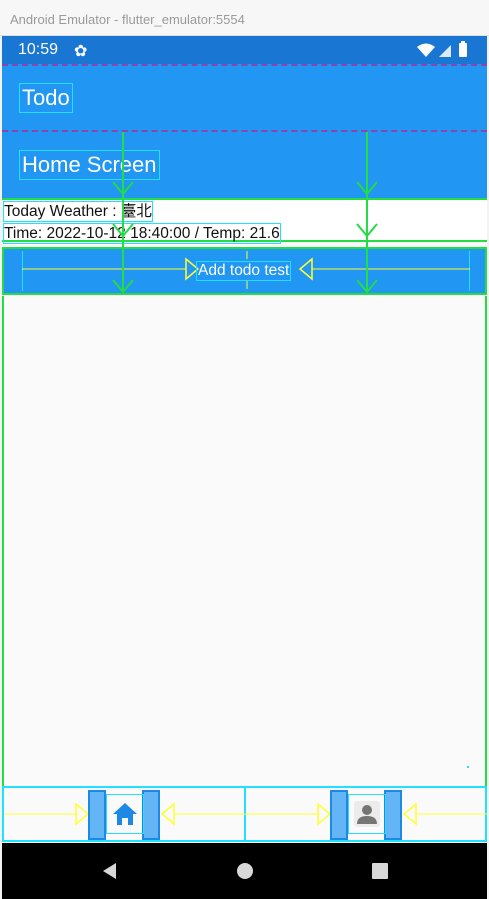 The height and width of the screenshot is (899, 489). What do you see at coordinates (244, 98) in the screenshot?
I see `app-bar: Todo` at bounding box center [244, 98].